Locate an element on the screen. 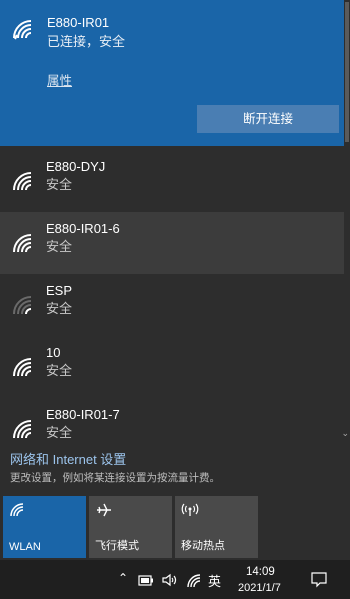 The image size is (350, 599). airplane-icon is located at coordinates (104, 510).